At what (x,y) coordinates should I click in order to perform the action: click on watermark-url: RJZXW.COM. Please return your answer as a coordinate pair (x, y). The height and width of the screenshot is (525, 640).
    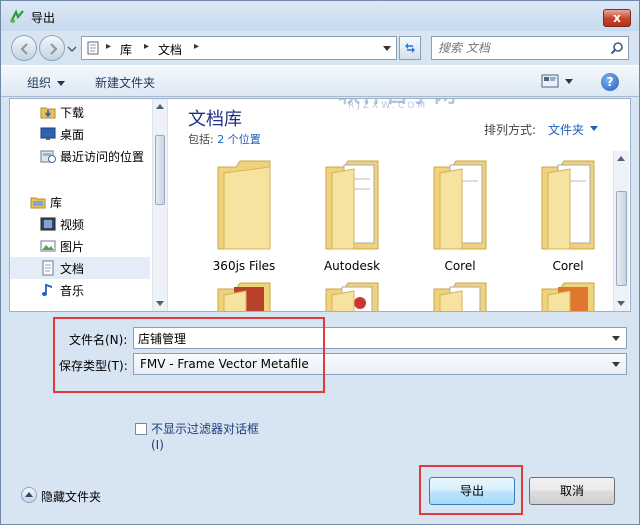
    Looking at the image, I should click on (388, 106).